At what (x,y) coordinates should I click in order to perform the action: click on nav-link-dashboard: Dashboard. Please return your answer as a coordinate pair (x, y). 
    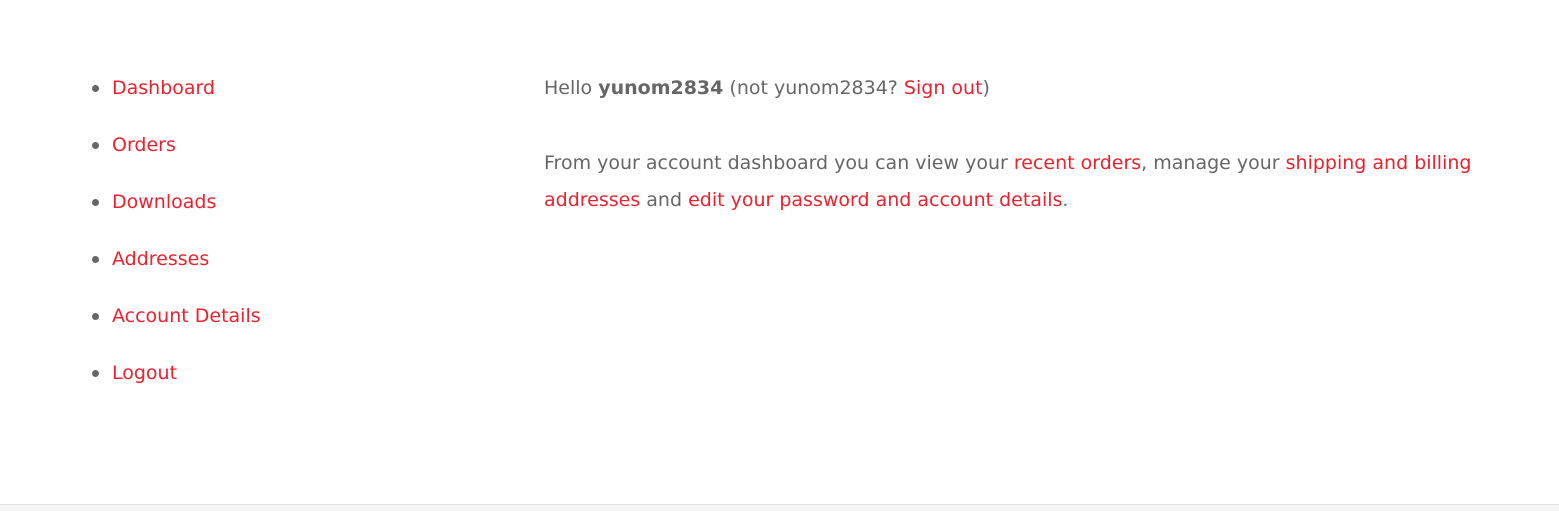
    Looking at the image, I should click on (163, 88).